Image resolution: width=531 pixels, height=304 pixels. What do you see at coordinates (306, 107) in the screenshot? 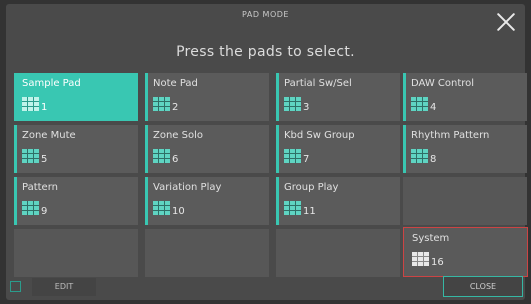
I see `pad-number: 3` at bounding box center [306, 107].